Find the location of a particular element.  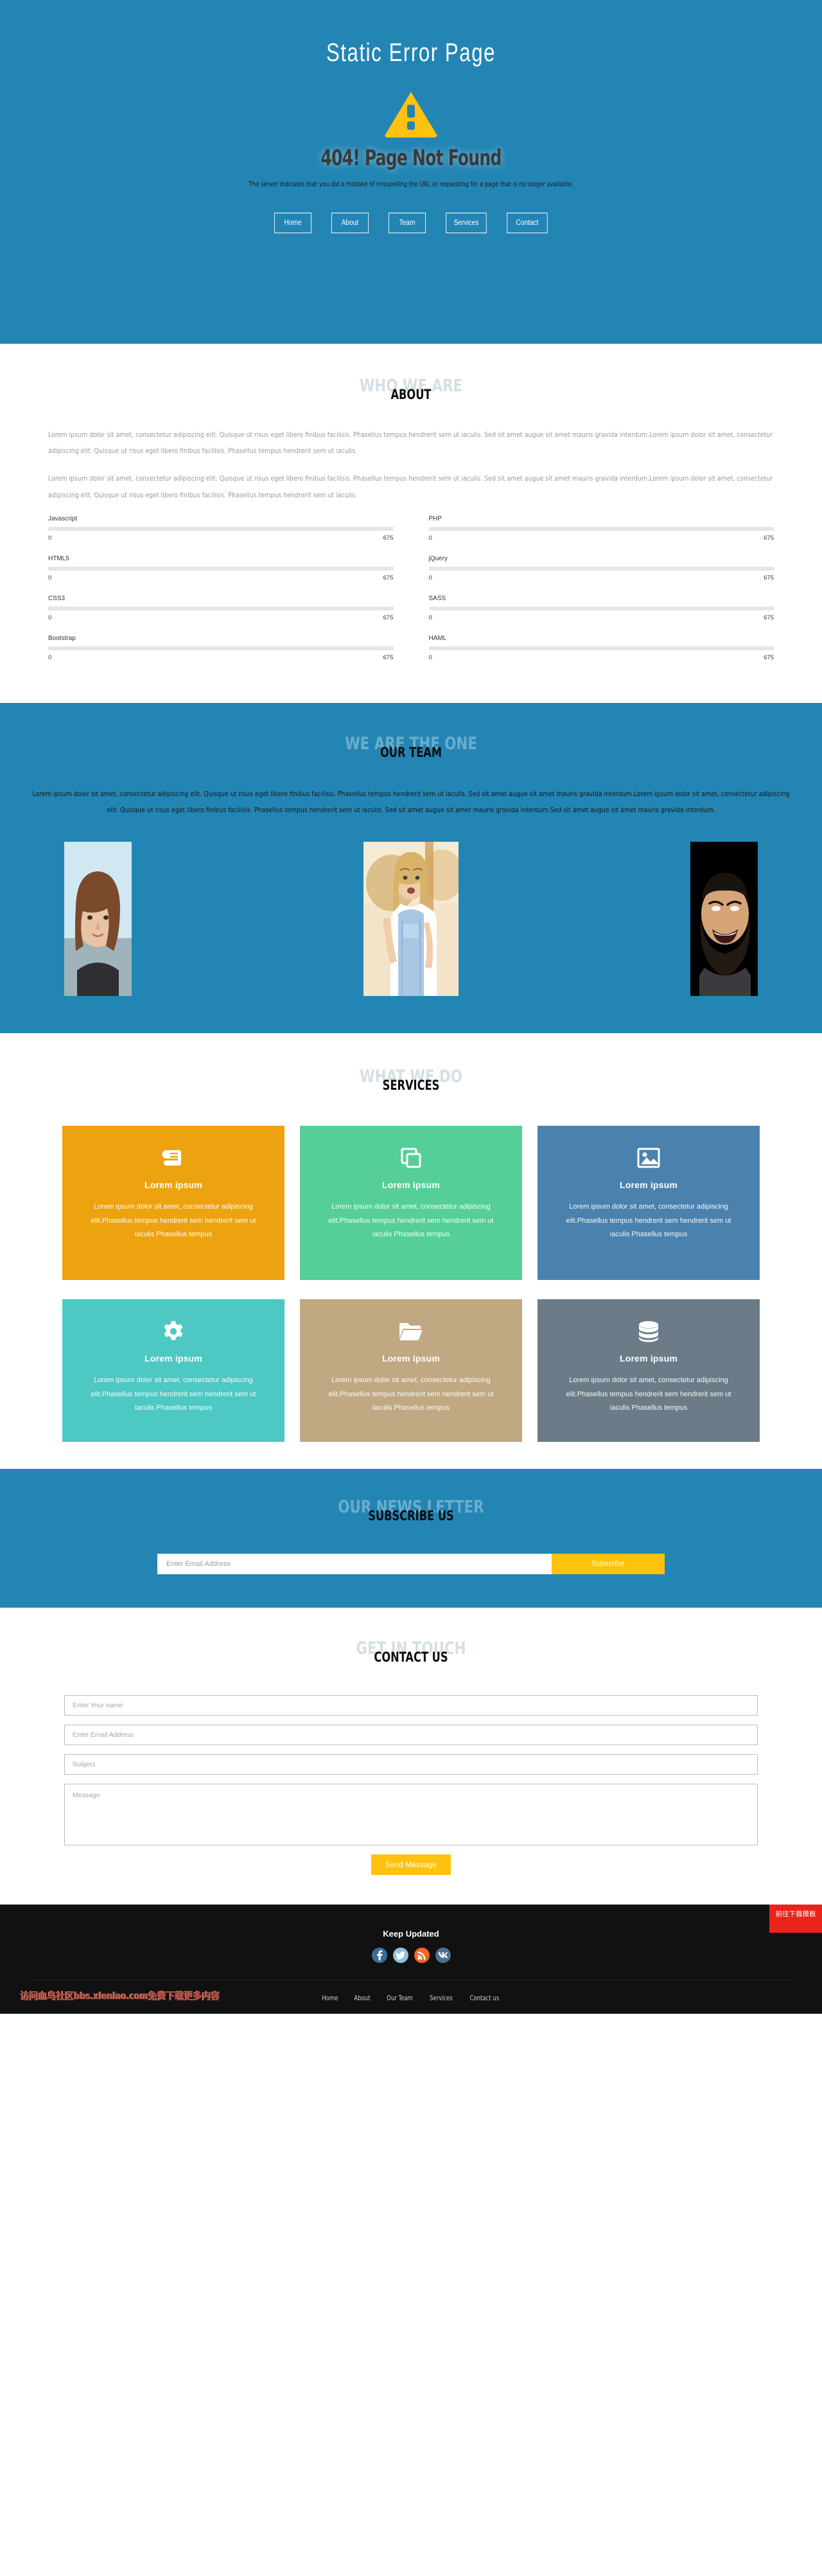

skill-css3: CSS3 0 675 is located at coordinates (221, 608).